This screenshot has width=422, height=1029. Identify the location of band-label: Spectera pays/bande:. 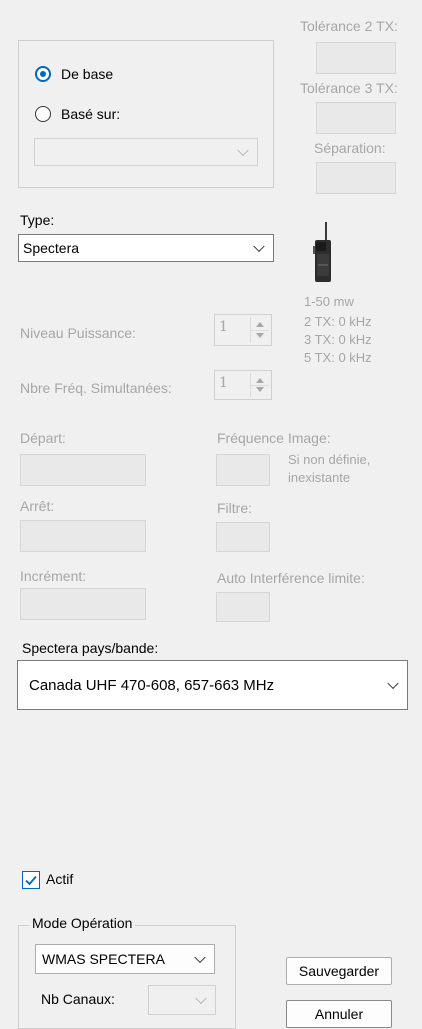
(90, 648).